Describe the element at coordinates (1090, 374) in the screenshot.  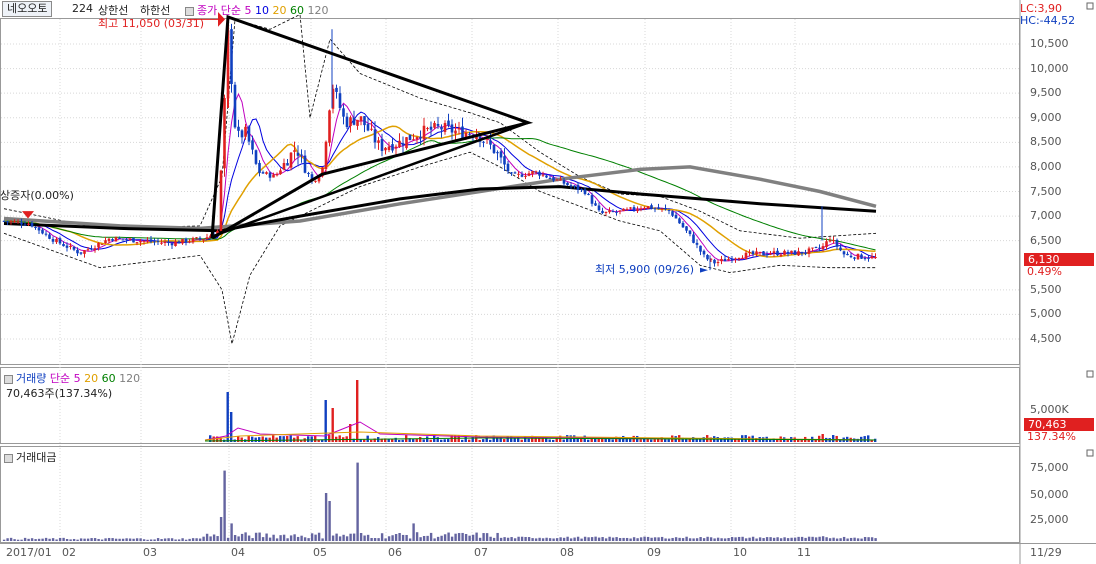
I see `volume-panel-menu-icon` at that location.